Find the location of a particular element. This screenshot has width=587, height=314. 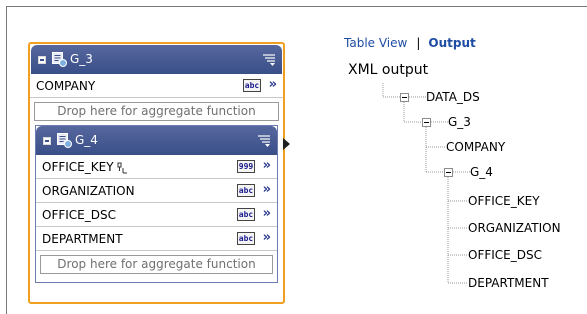

tree-node-office-key: OFFICE_KEY is located at coordinates (504, 201).